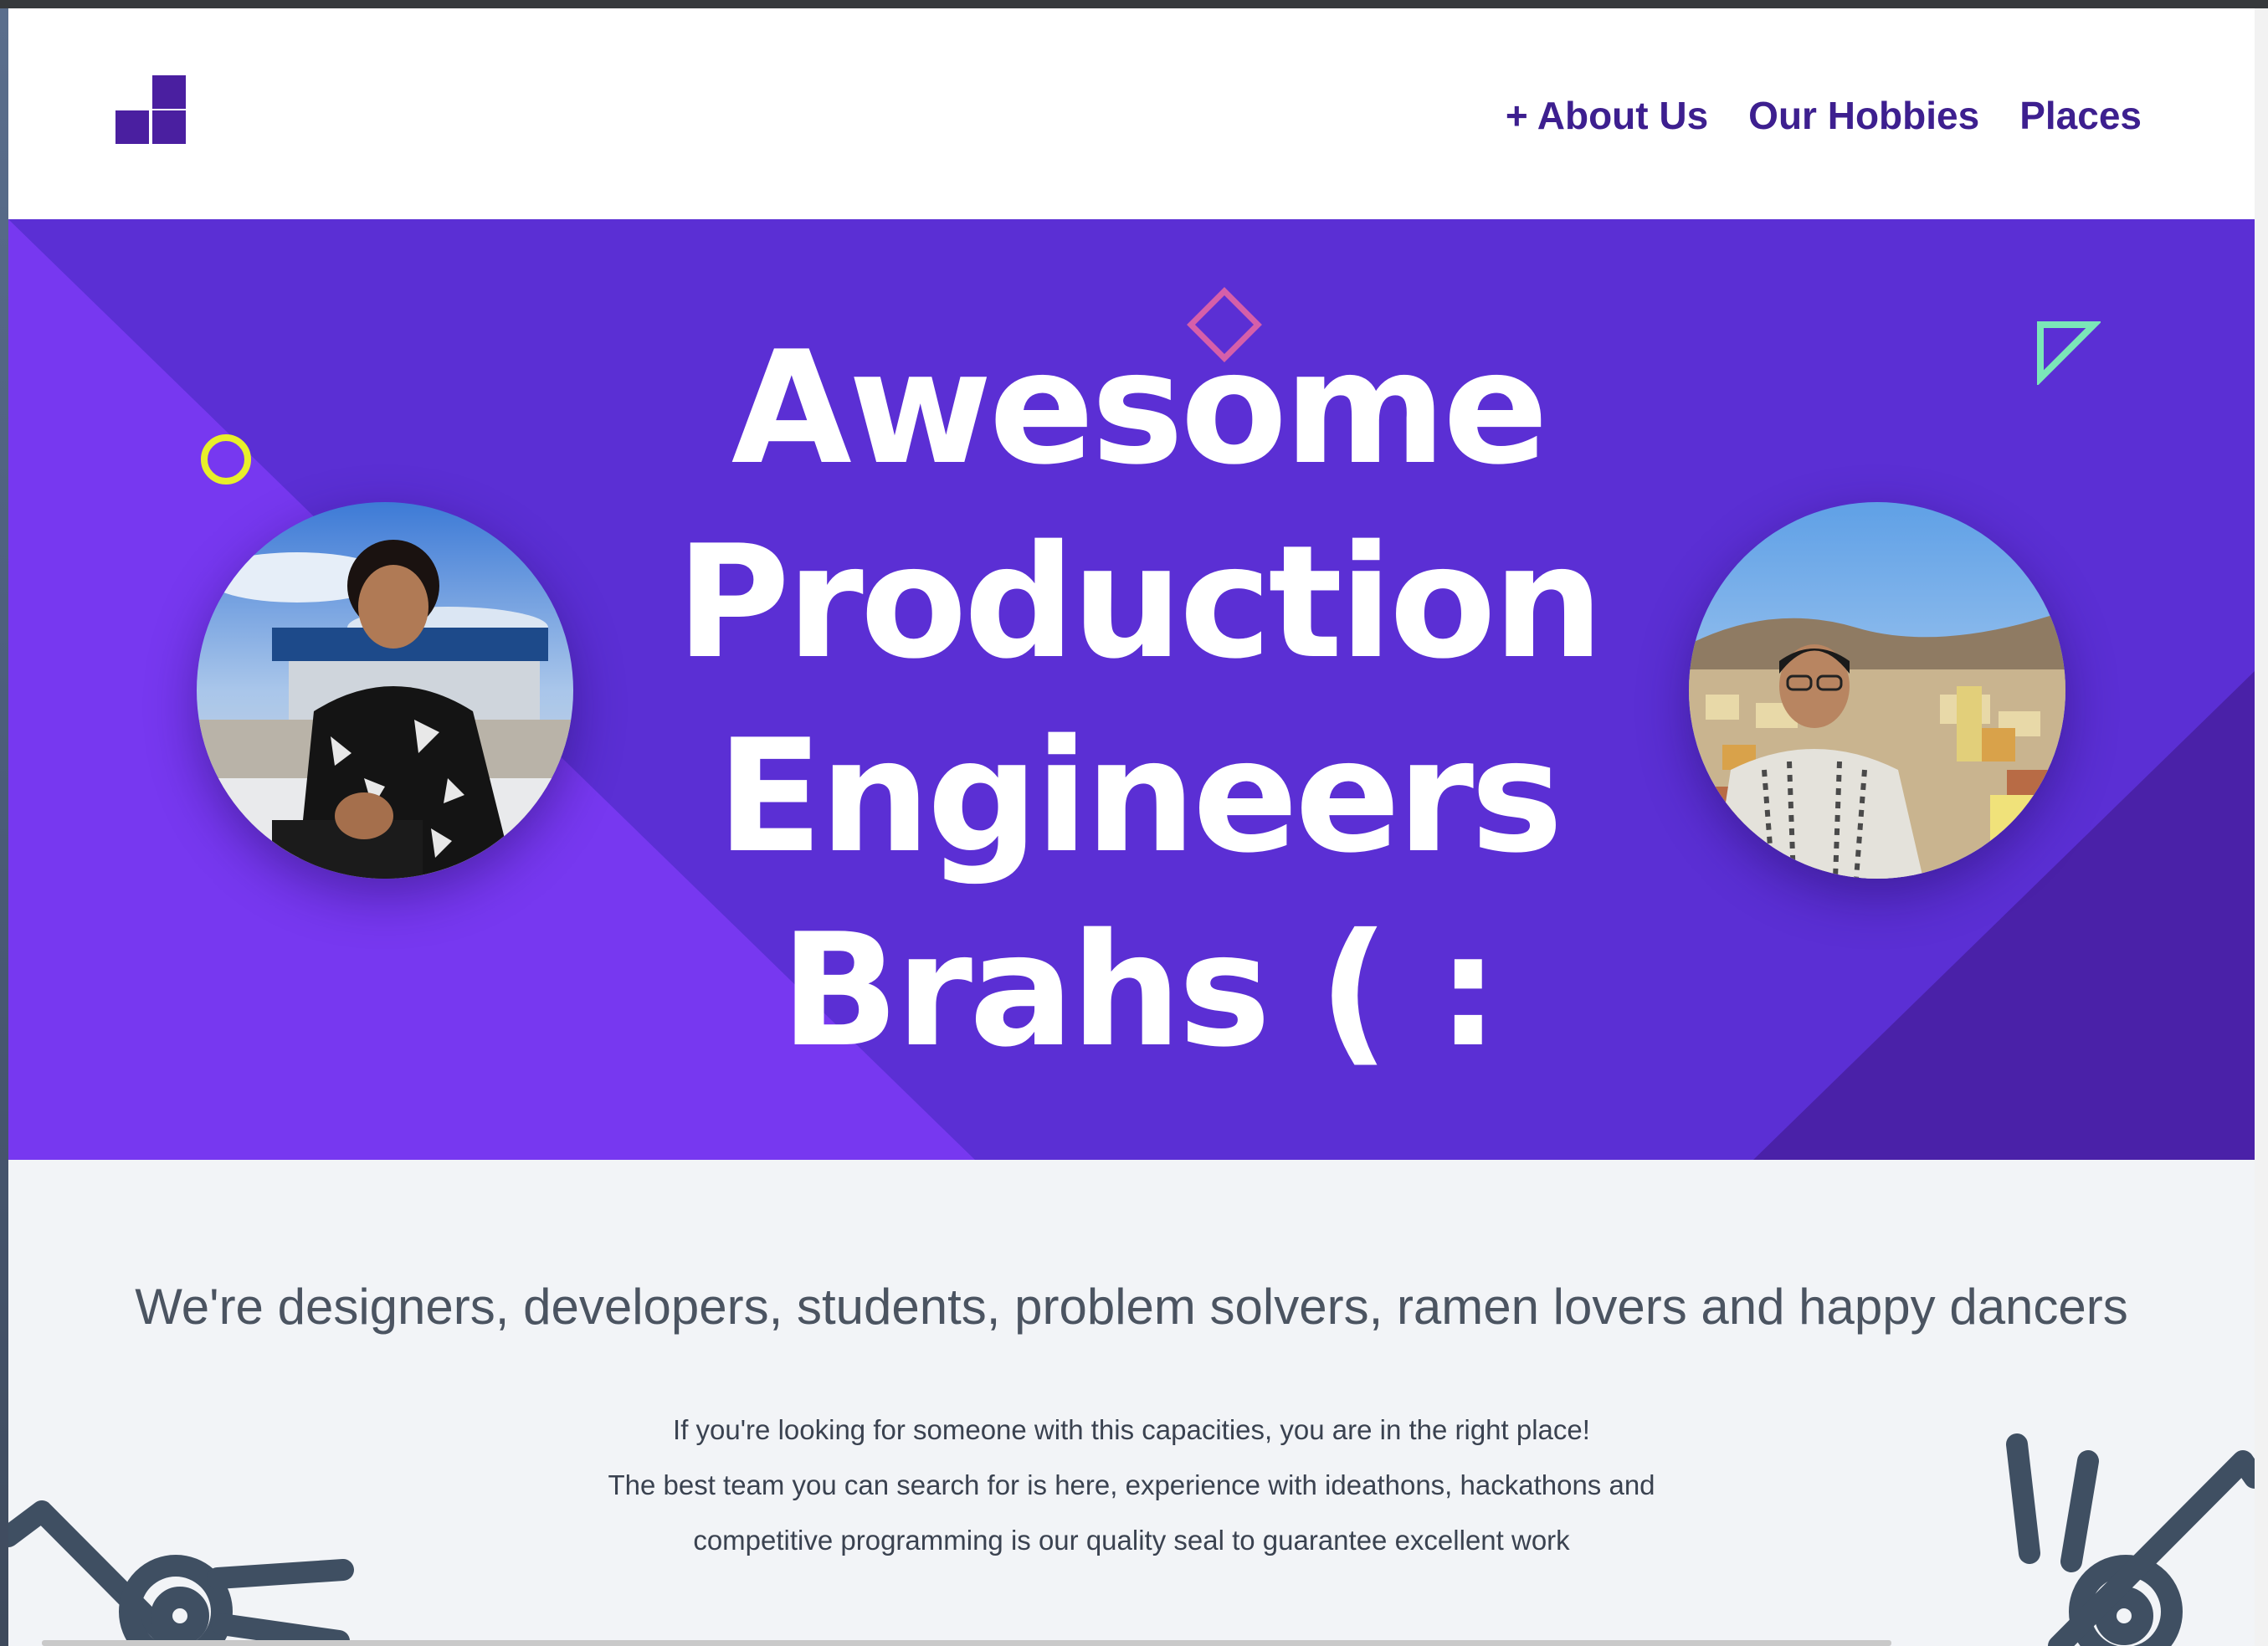 The width and height of the screenshot is (2268, 1646). Describe the element at coordinates (181, 1573) in the screenshot. I see `mascot-illustration-left` at that location.